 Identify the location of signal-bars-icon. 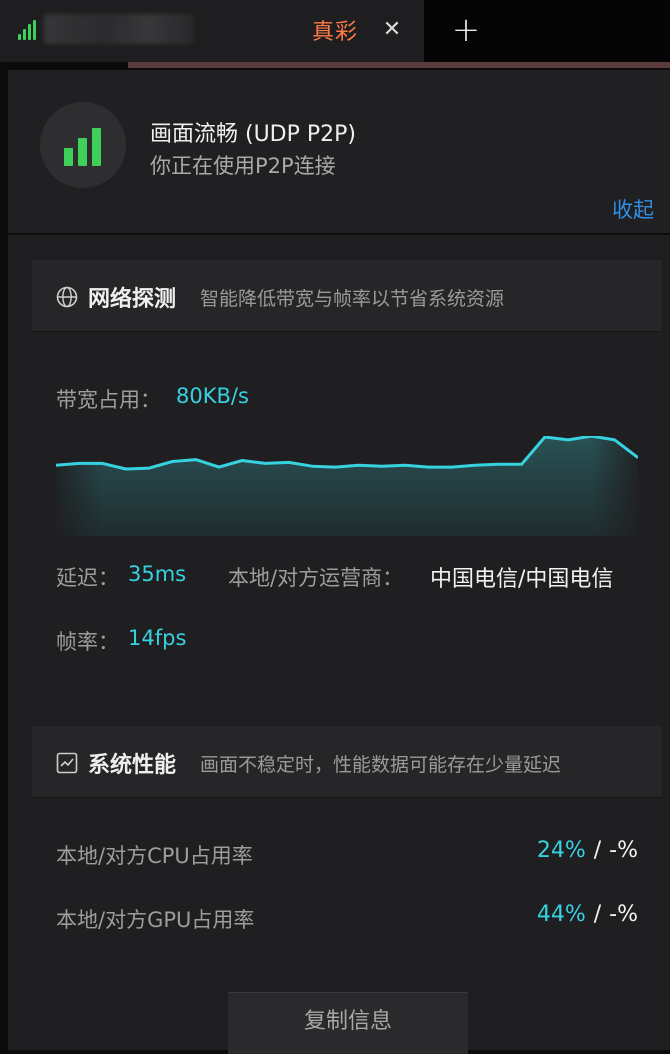
(83, 145).